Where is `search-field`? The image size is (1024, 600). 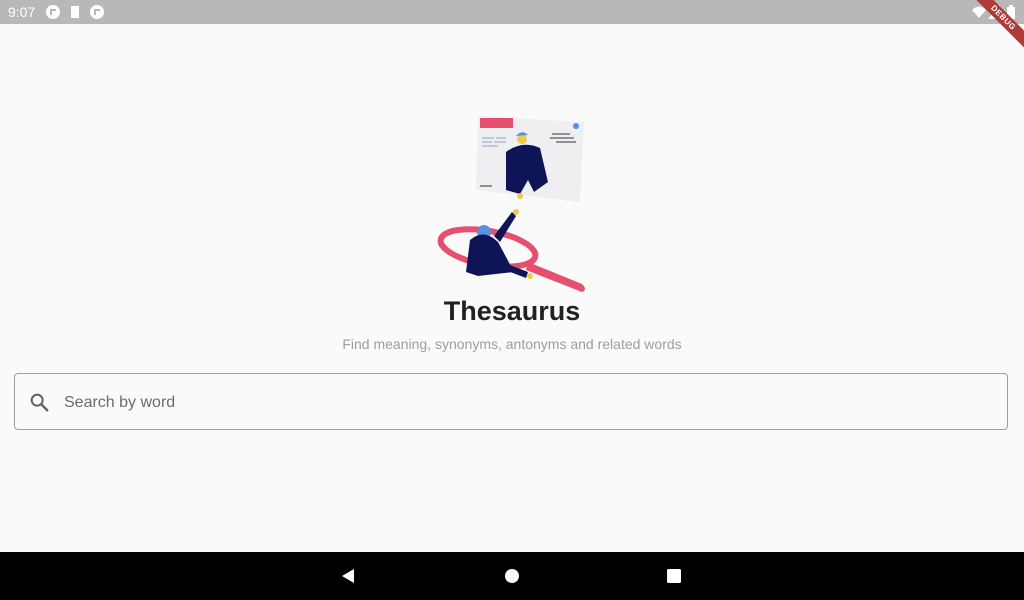 search-field is located at coordinates (511, 402).